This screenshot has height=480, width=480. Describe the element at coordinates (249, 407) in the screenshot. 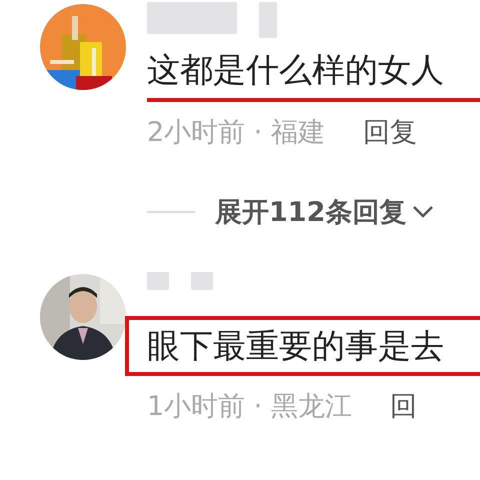

I see `comment-meta: 1小时前 · 黑龙江` at that location.